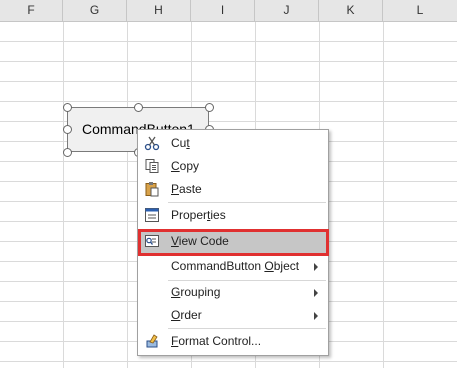 The image size is (457, 368). I want to click on menu-item-order: Order, so click(233, 315).